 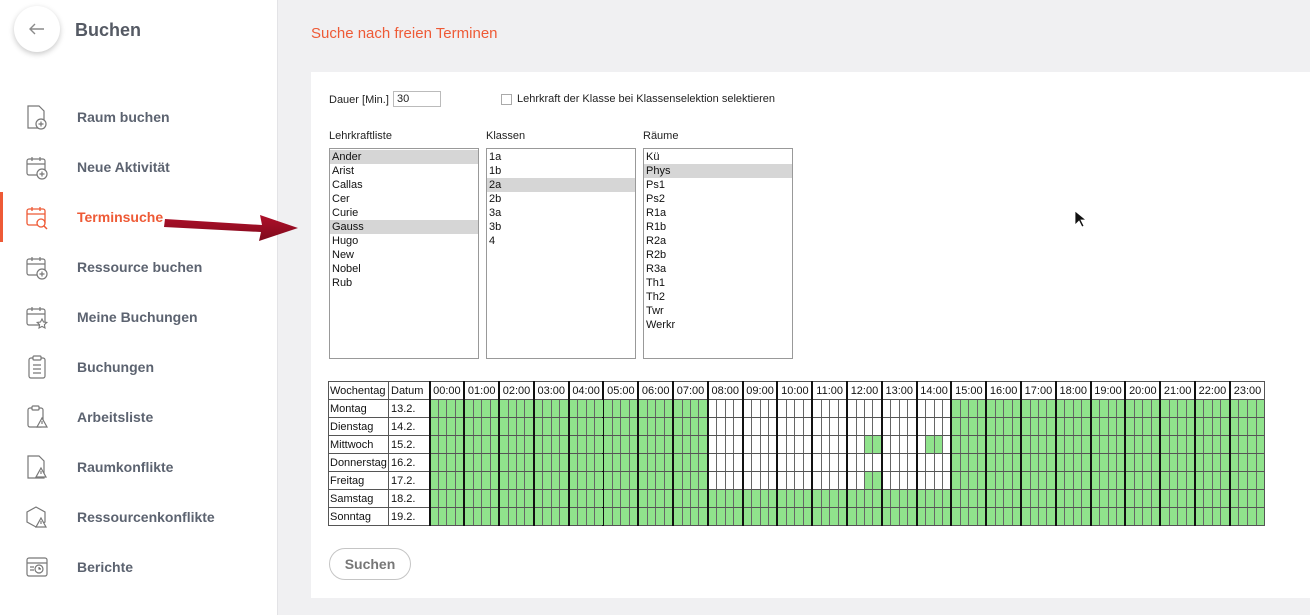 I want to click on rooms-option: Ps1, so click(x=718, y=185).